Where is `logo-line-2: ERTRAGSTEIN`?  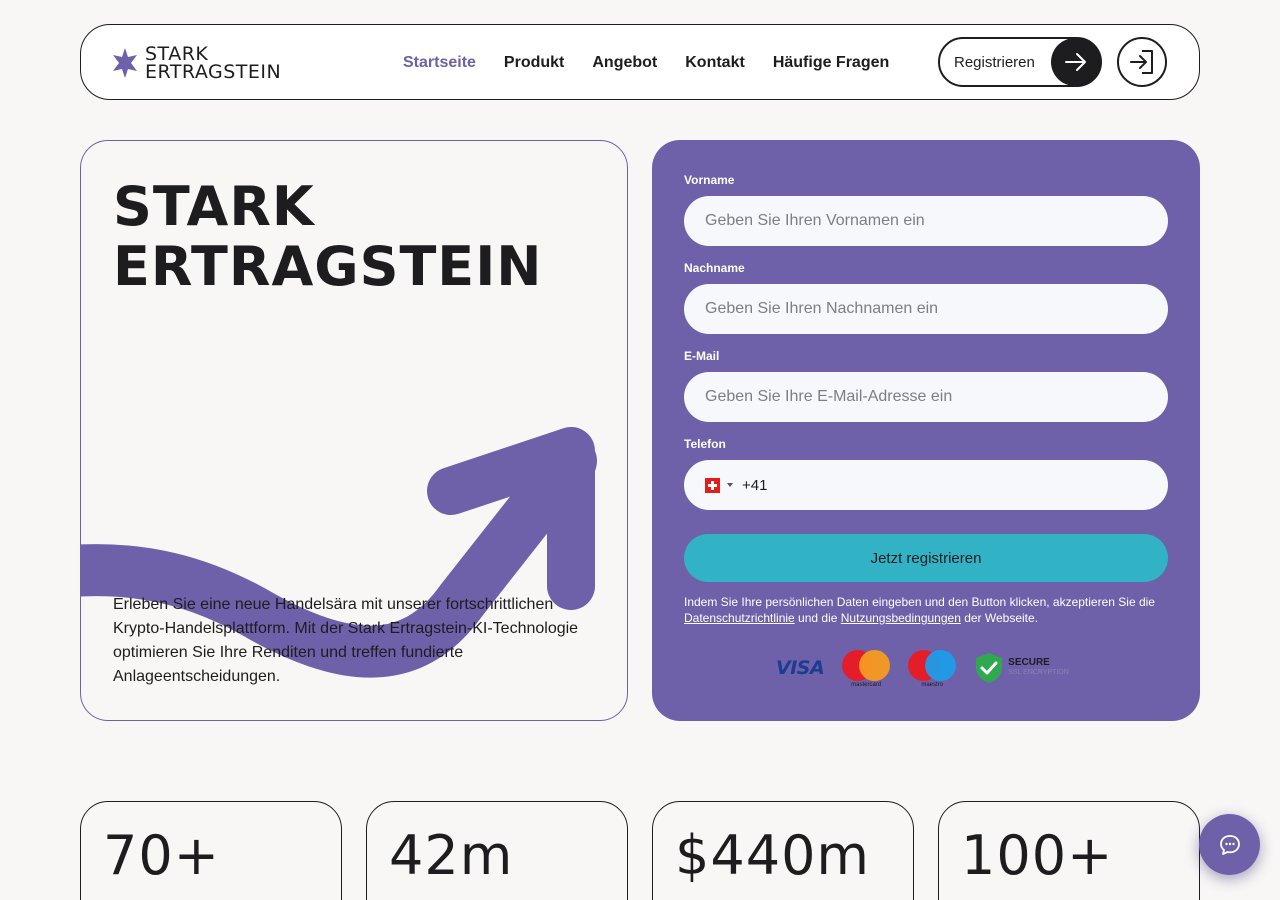 logo-line-2: ERTRAGSTEIN is located at coordinates (213, 72).